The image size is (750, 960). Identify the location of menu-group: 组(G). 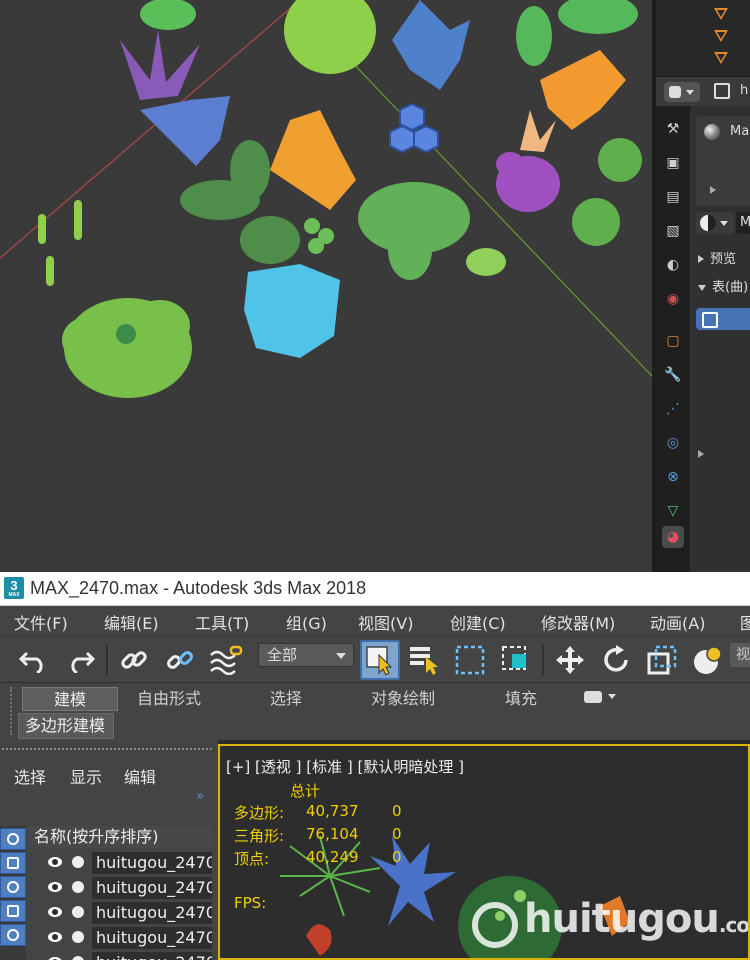
(306, 622).